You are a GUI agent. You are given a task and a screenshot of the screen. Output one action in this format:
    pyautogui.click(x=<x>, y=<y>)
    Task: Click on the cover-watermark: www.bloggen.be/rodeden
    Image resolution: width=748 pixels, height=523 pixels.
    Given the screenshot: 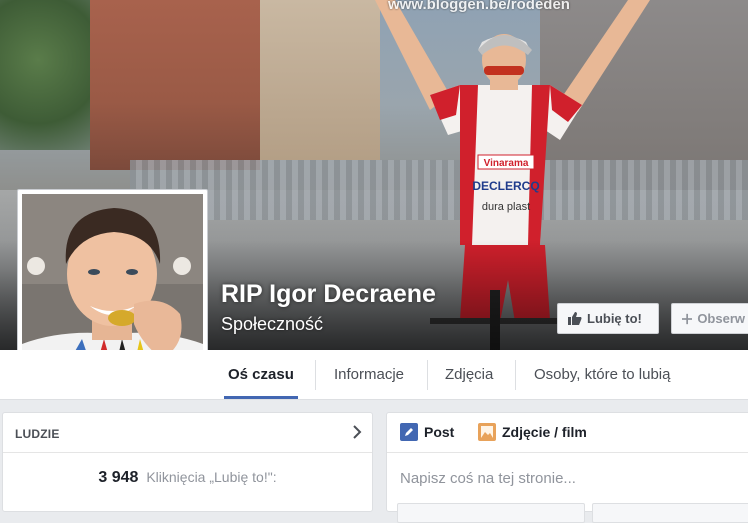 What is the action you would take?
    pyautogui.click(x=479, y=6)
    